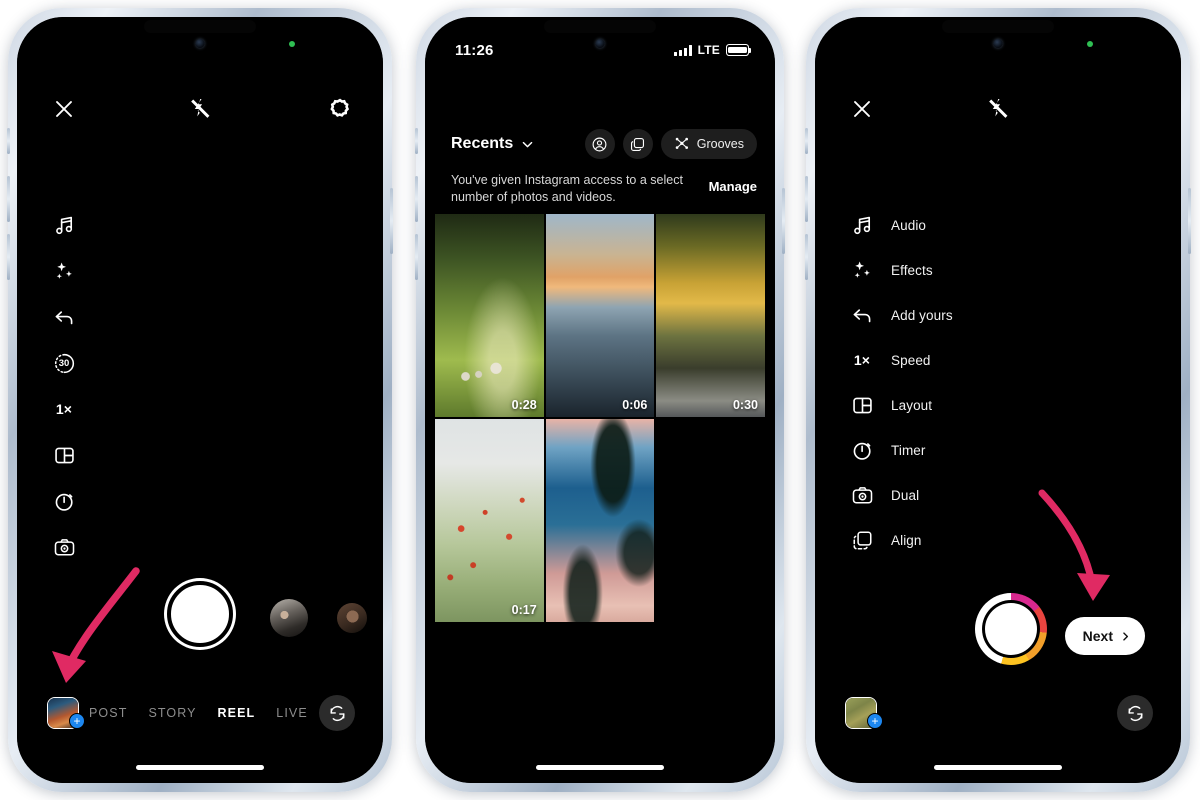  Describe the element at coordinates (905, 495) in the screenshot. I see `menu-item-label: Dual` at that location.